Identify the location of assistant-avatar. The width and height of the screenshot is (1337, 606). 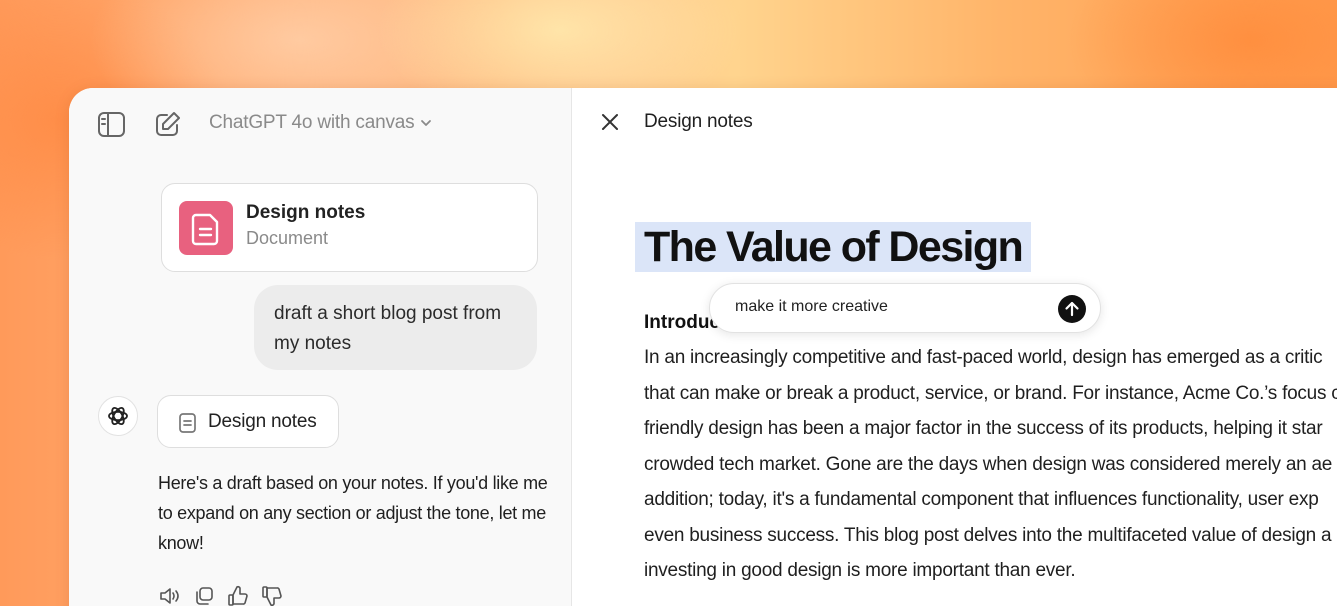
(118, 416).